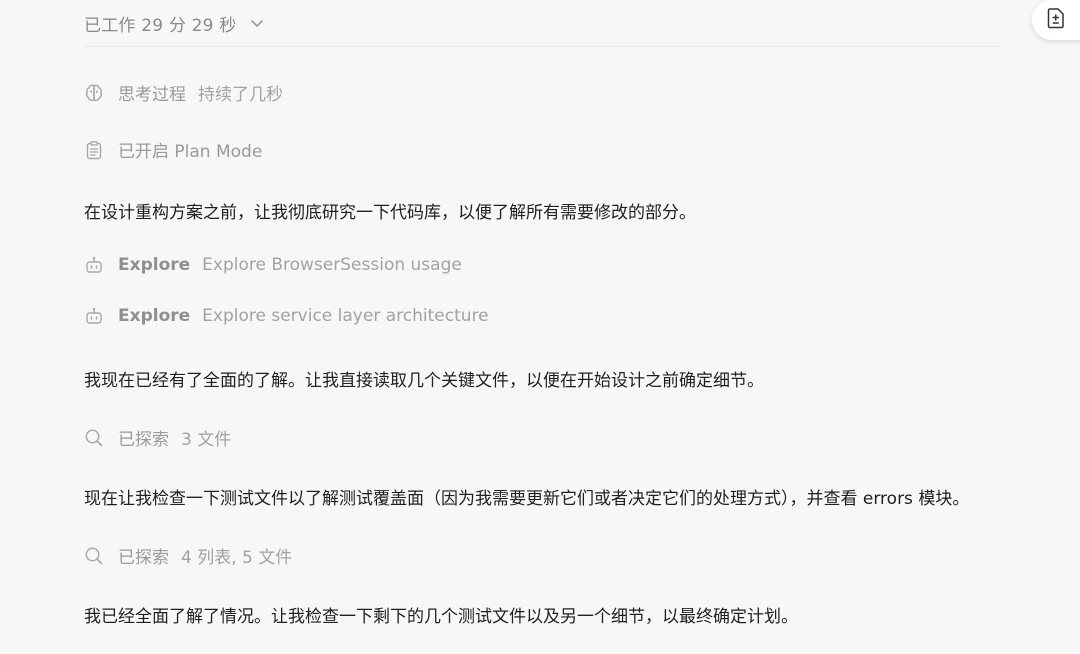  Describe the element at coordinates (152, 95) in the screenshot. I see `thinking-label: 思考过程` at that location.